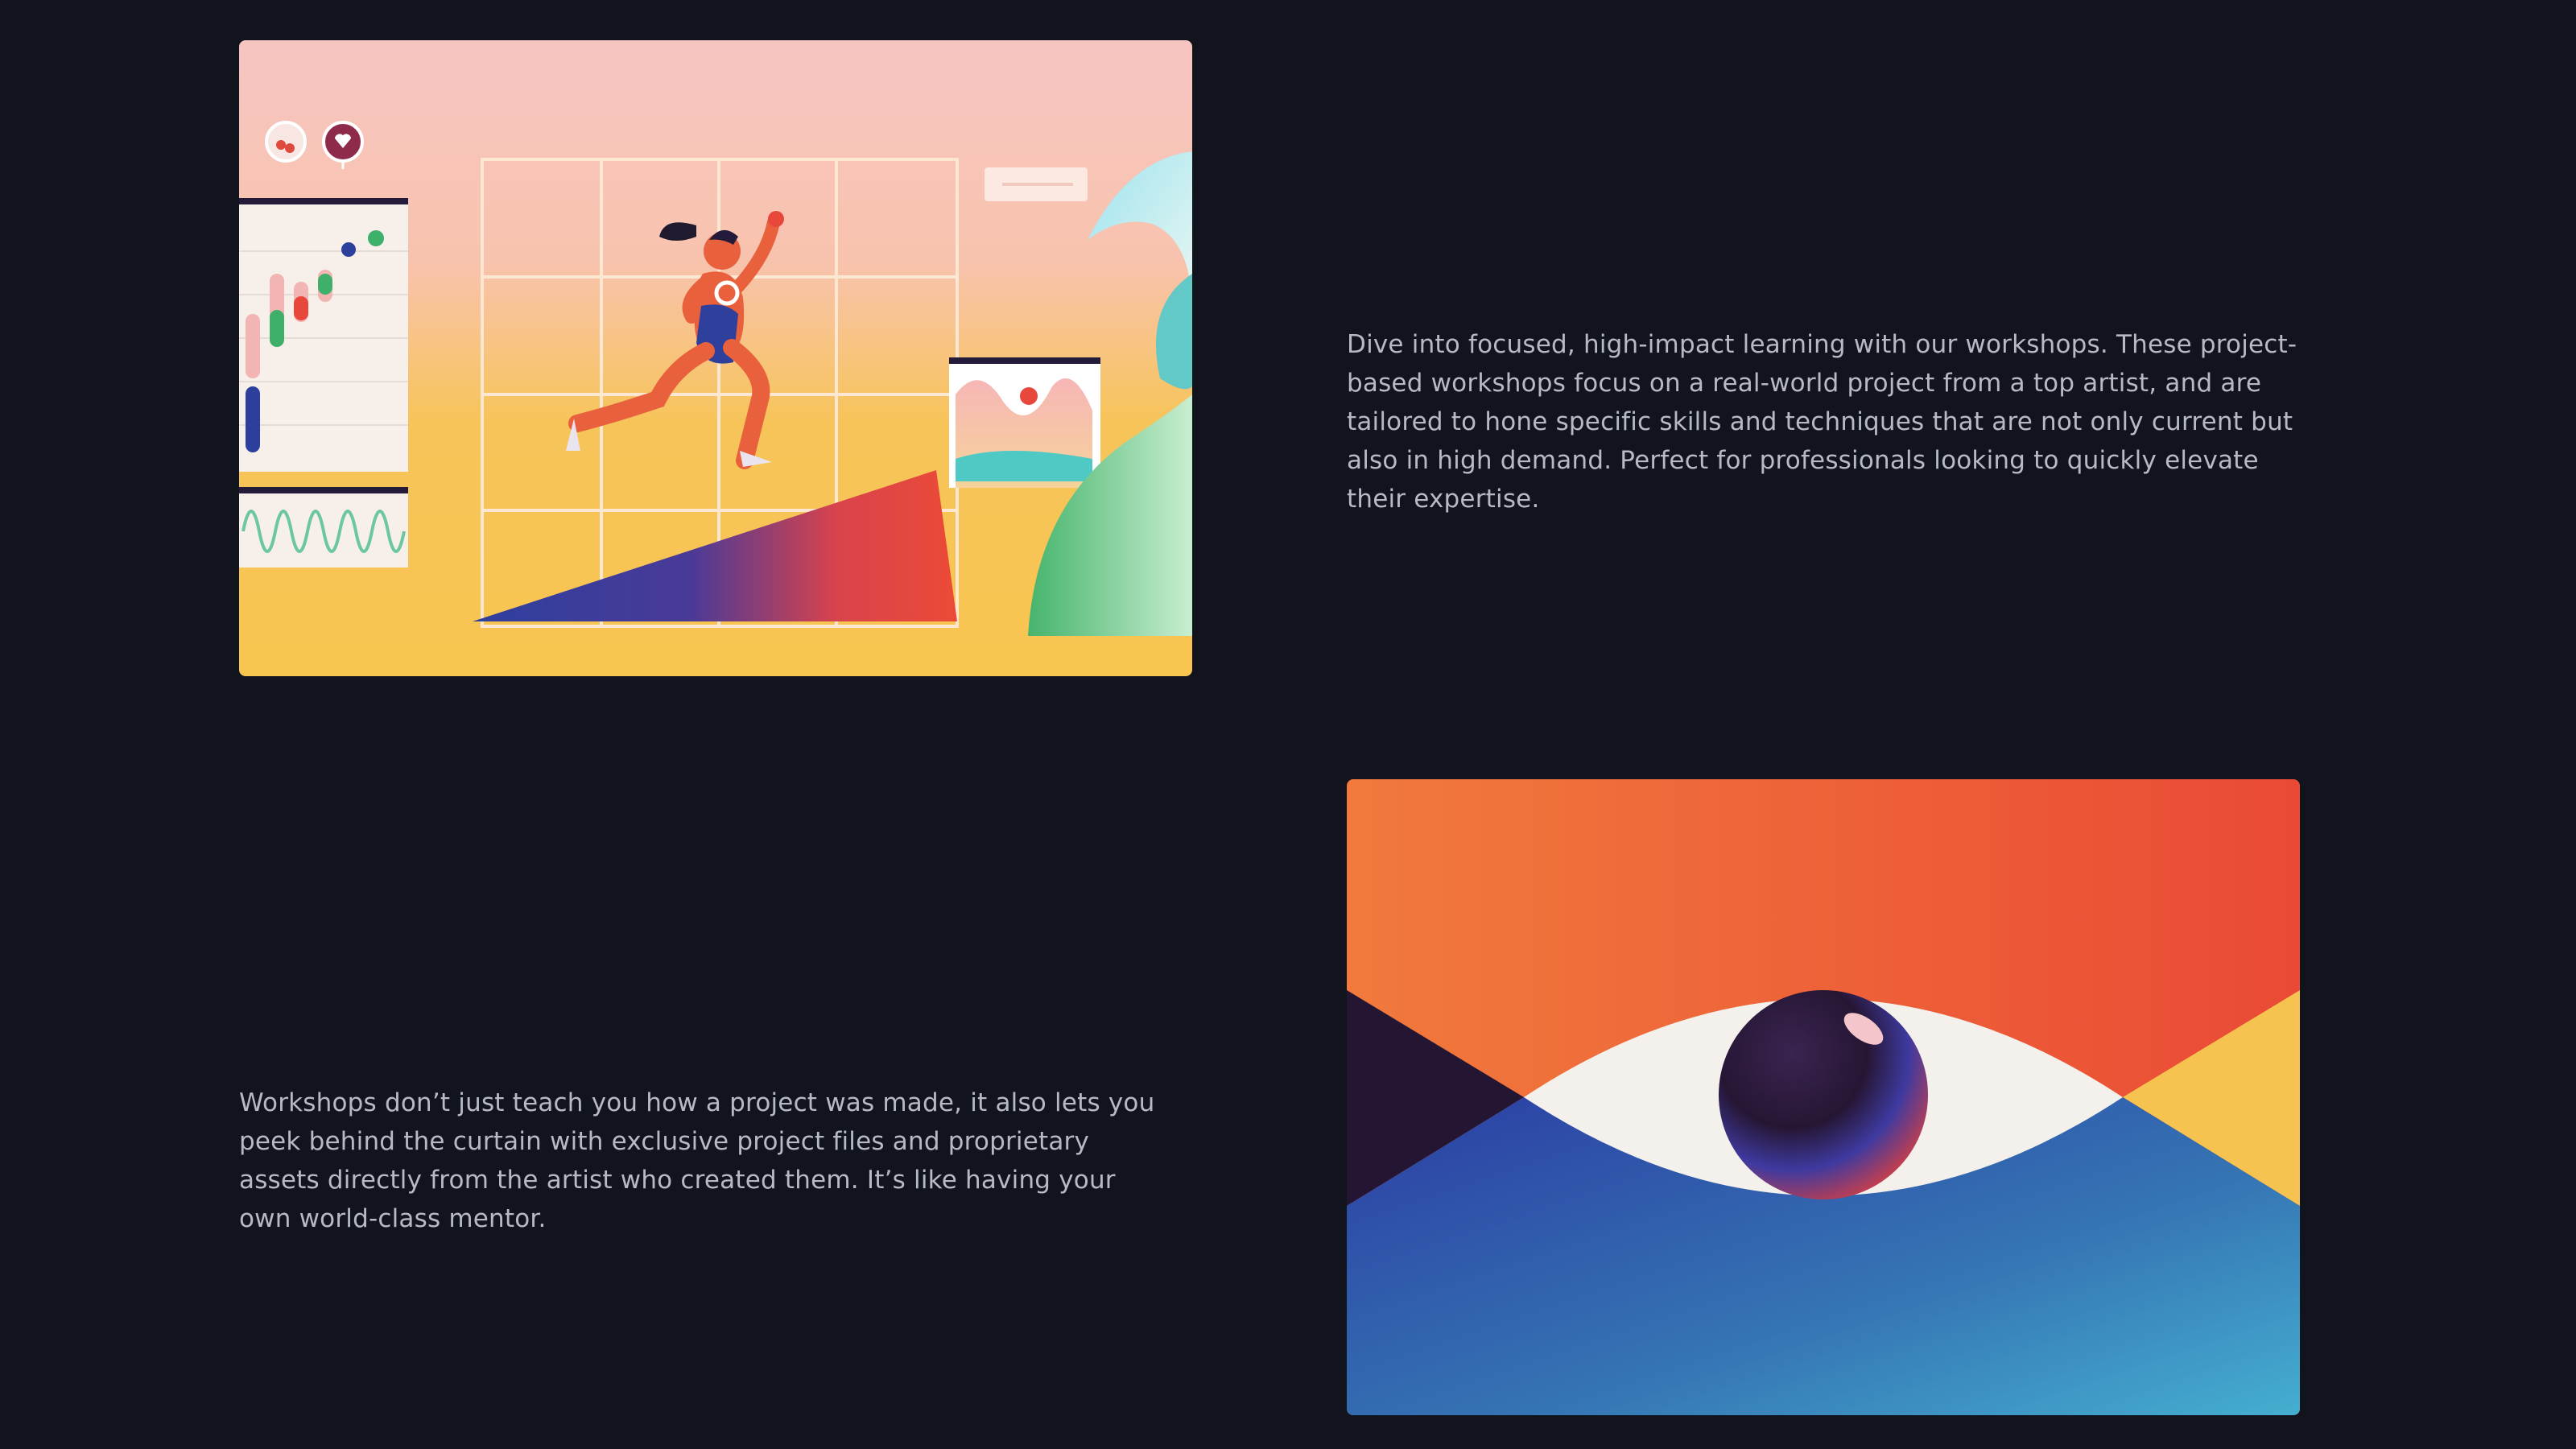 The height and width of the screenshot is (1449, 2576). I want to click on wave-panel, so click(323, 527).